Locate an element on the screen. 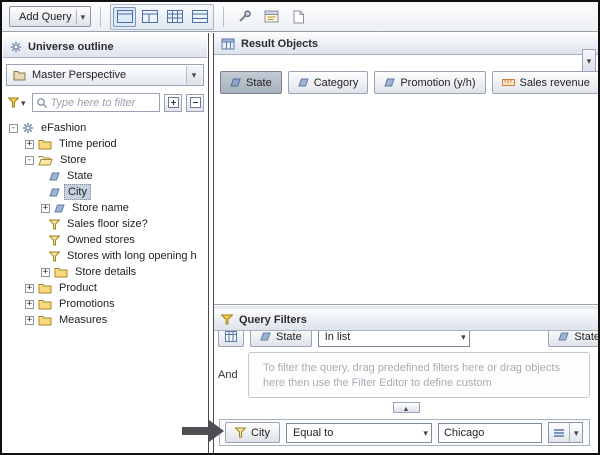 The height and width of the screenshot is (455, 600). wrench-icon is located at coordinates (244, 17).